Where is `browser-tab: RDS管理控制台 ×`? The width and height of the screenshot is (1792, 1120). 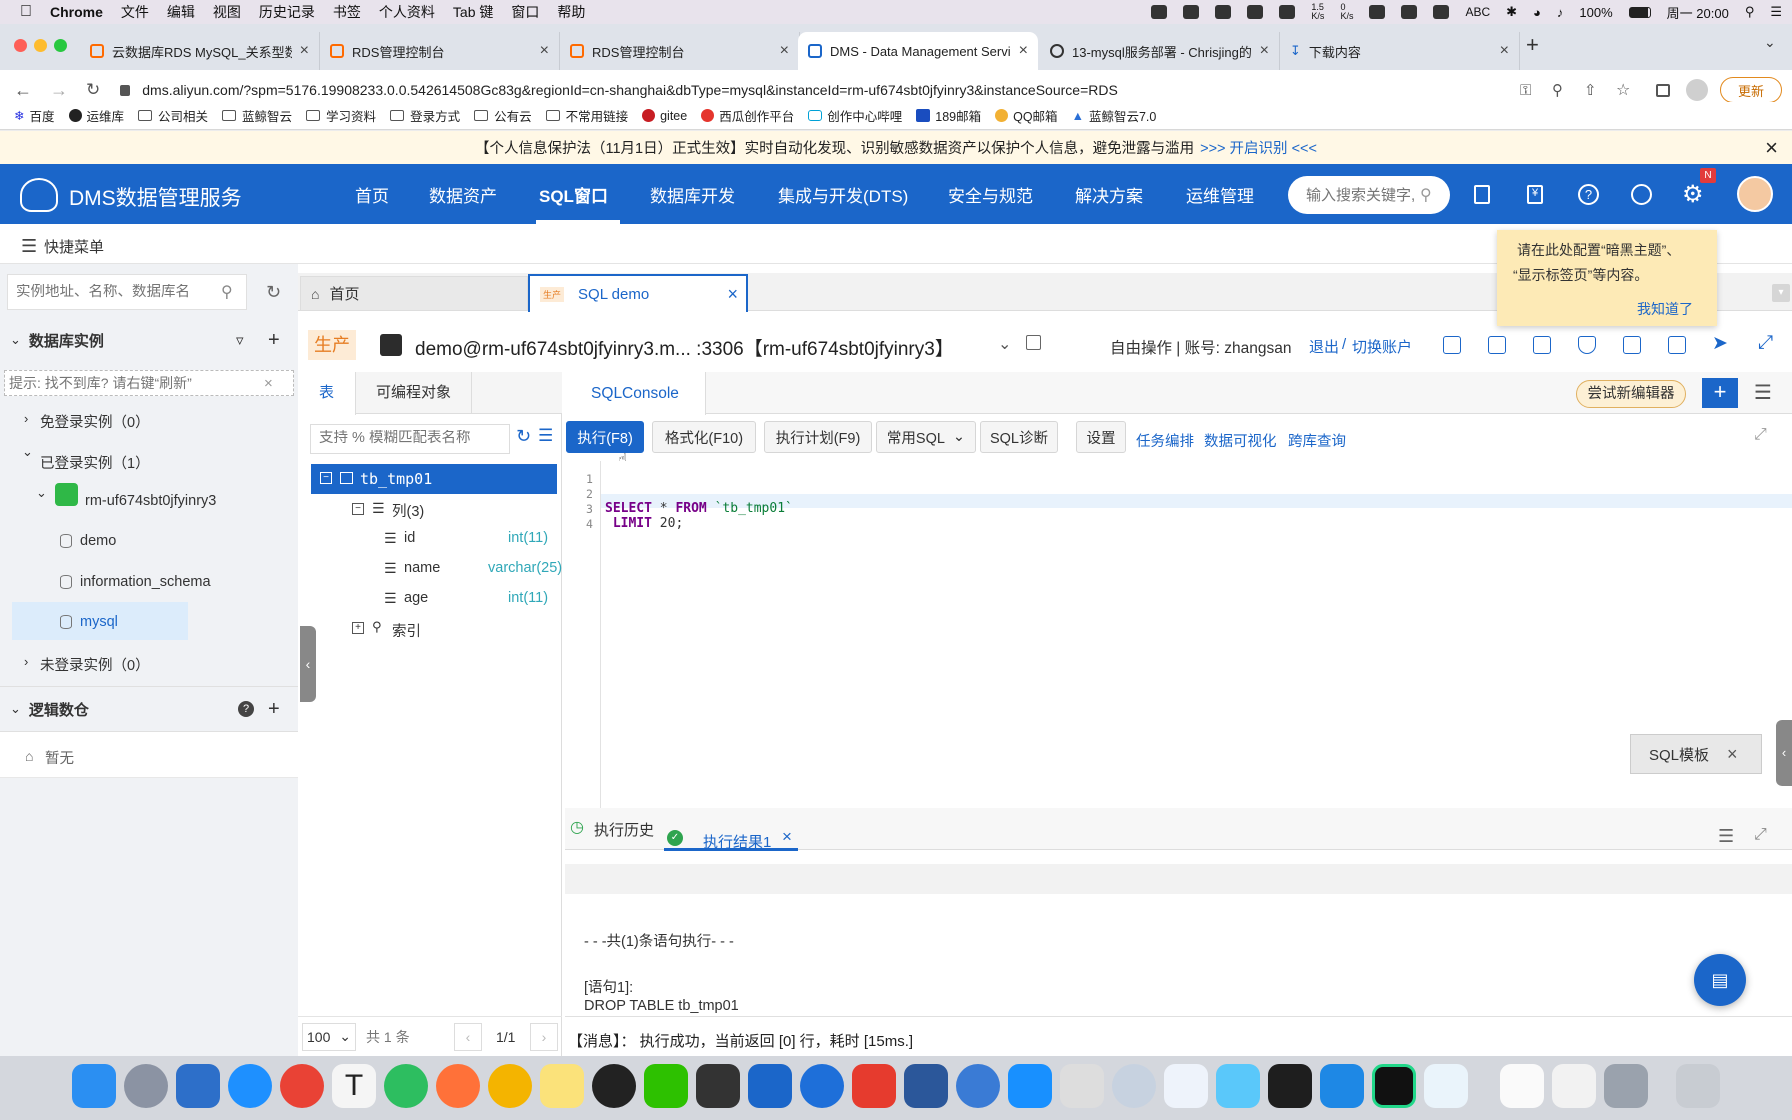 browser-tab: RDS管理控制台 × is located at coordinates (440, 51).